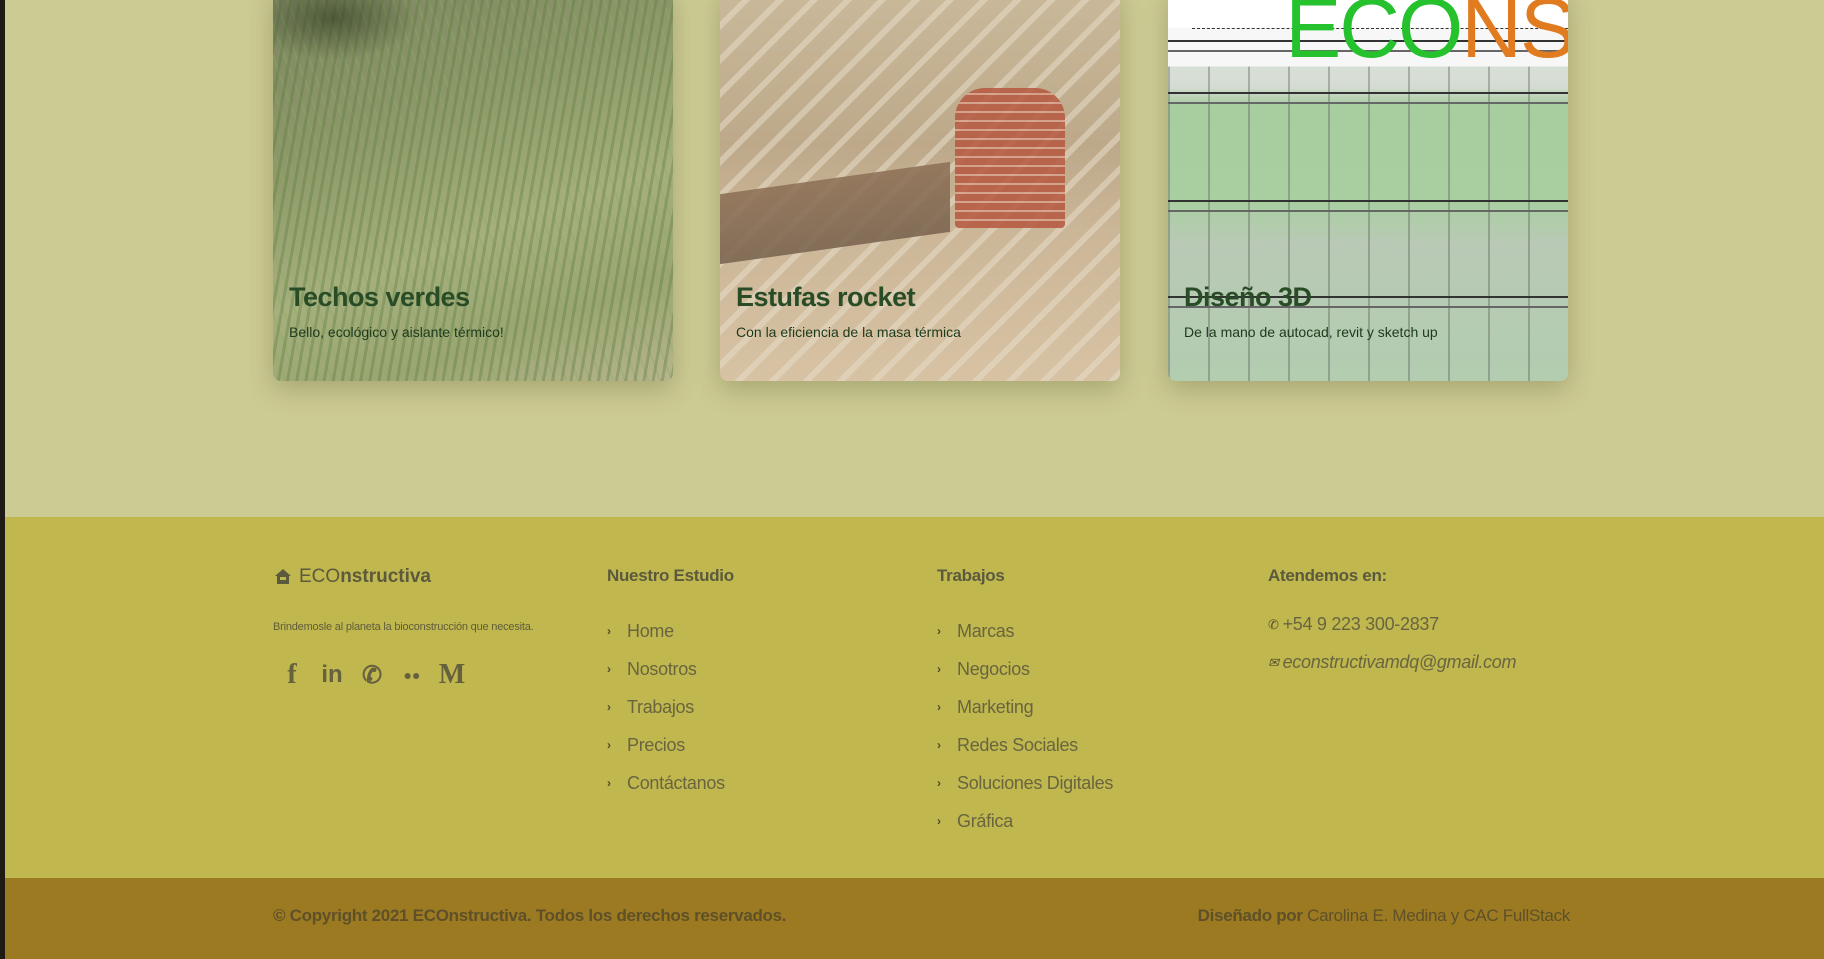 This screenshot has width=1824, height=959. What do you see at coordinates (283, 577) in the screenshot?
I see `home-icon` at bounding box center [283, 577].